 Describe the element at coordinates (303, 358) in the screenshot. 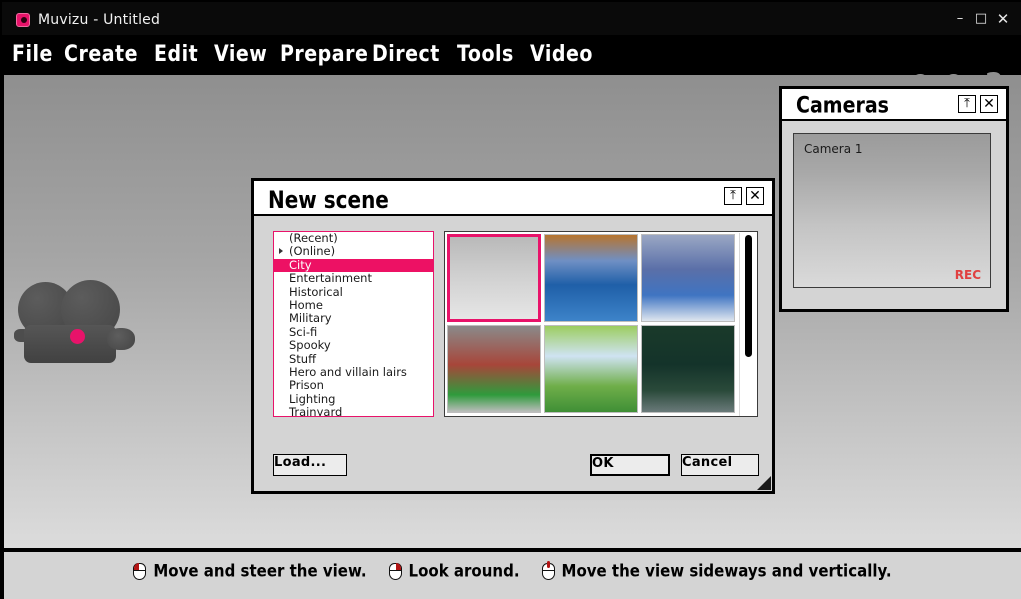

I see `category-item-label: Stuff` at that location.